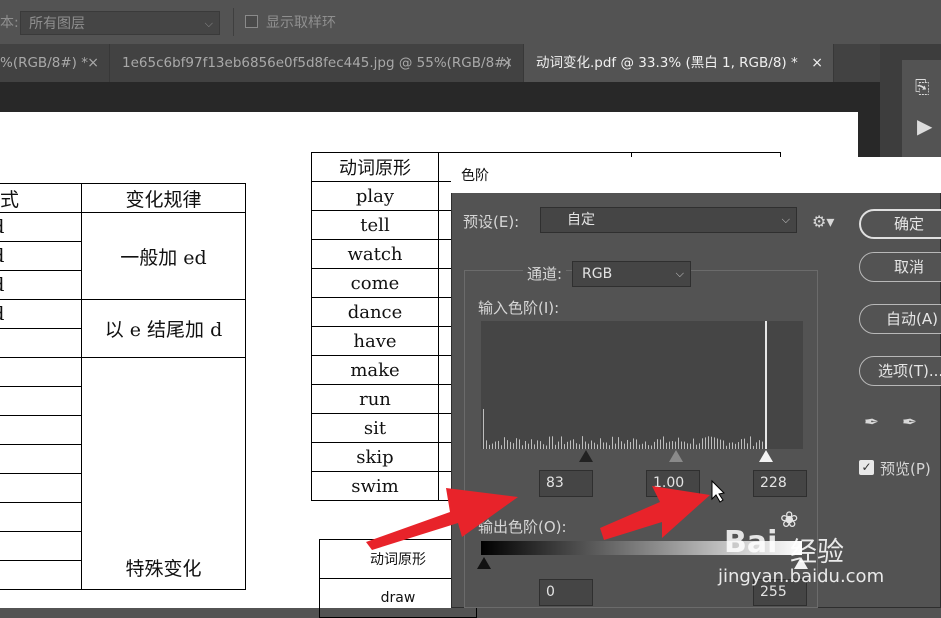 The width and height of the screenshot is (941, 618). I want to click on preset-select: 自定 ⌵, so click(668, 220).